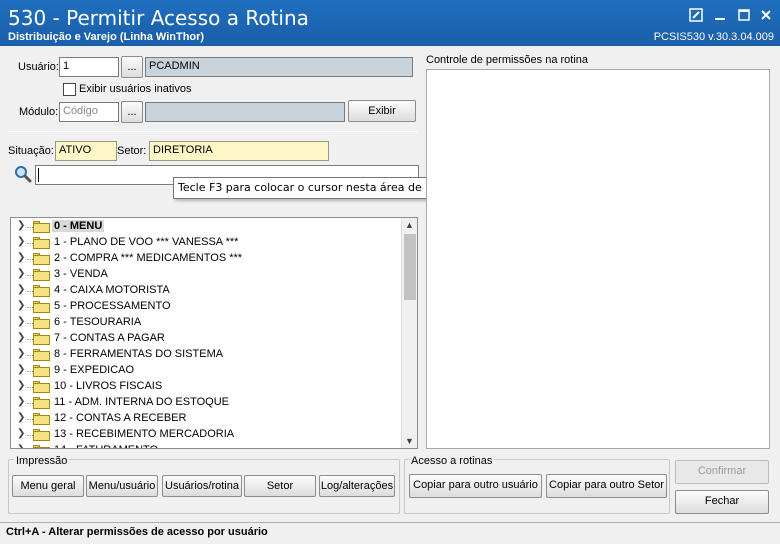 The width and height of the screenshot is (780, 544). I want to click on tree-scrollbar: ▲ ▼, so click(409, 333).